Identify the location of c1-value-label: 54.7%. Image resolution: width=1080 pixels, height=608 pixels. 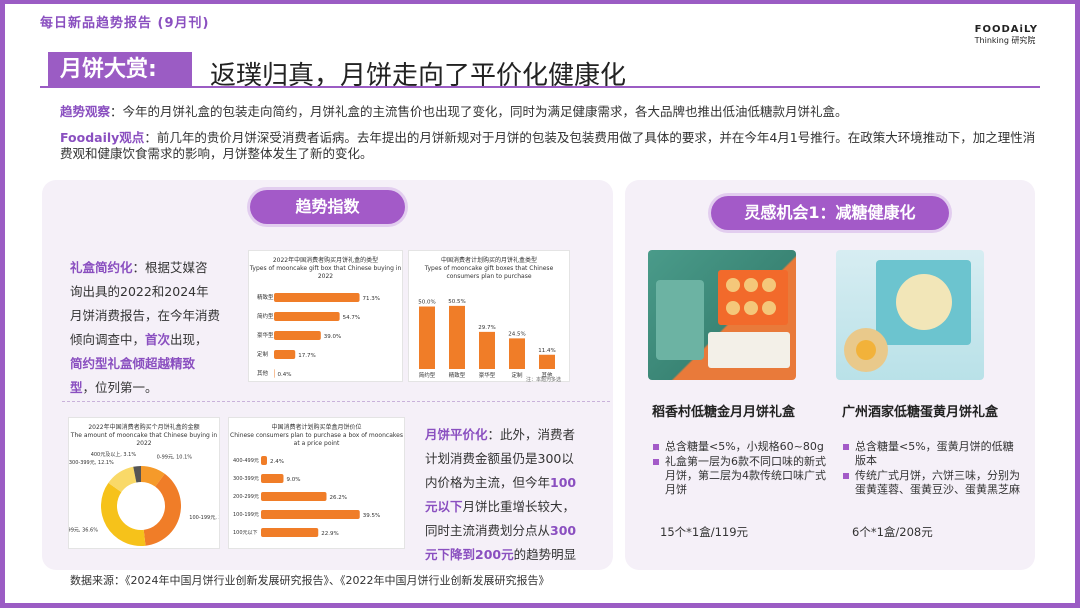
(351, 318).